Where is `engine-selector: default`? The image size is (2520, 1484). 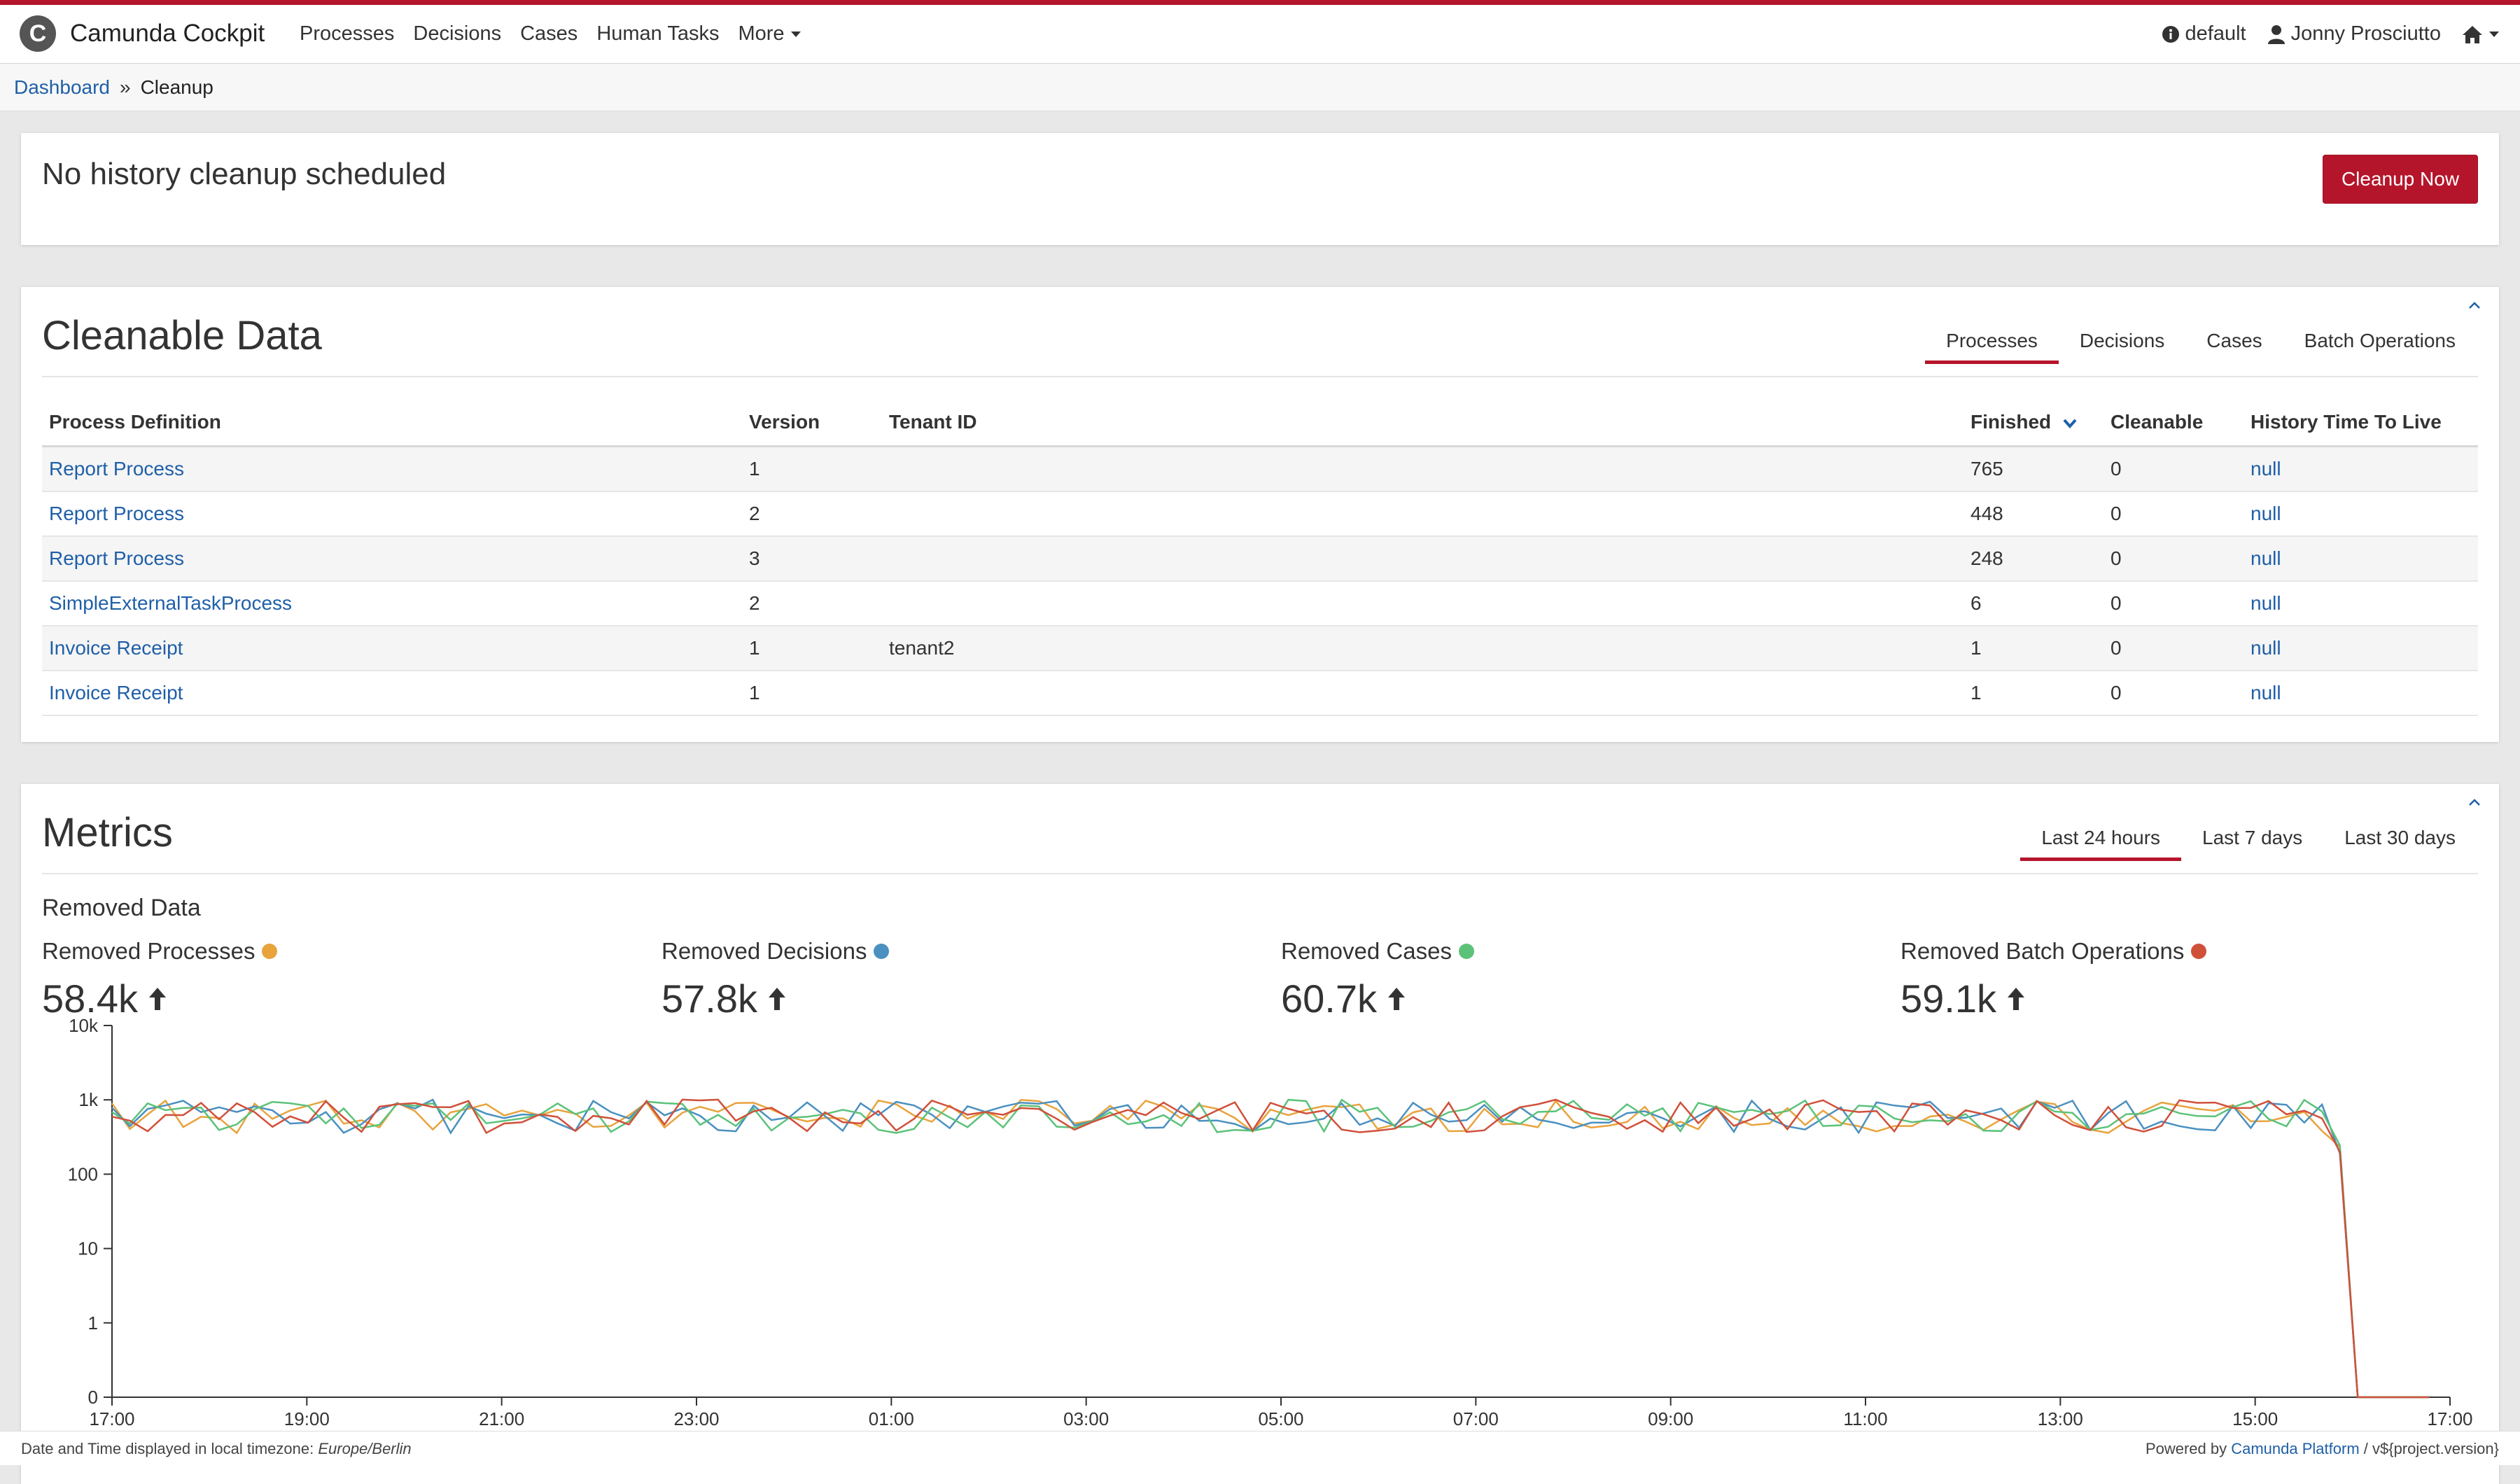
engine-selector: default is located at coordinates (2204, 34).